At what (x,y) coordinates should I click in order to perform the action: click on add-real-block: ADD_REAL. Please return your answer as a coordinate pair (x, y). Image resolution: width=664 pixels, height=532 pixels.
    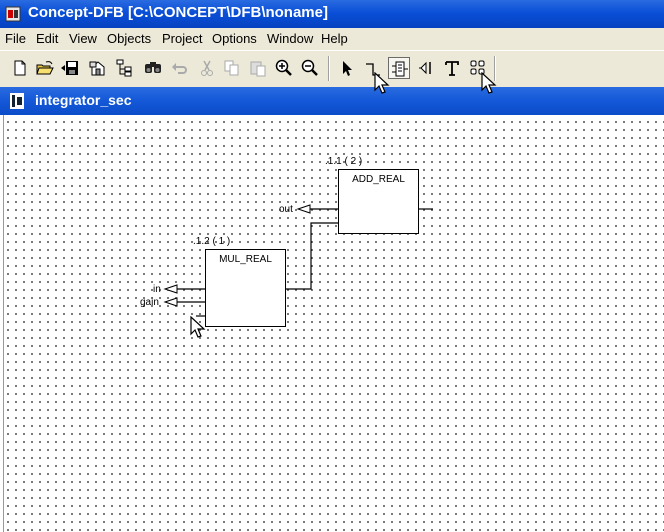
    Looking at the image, I should click on (378, 201).